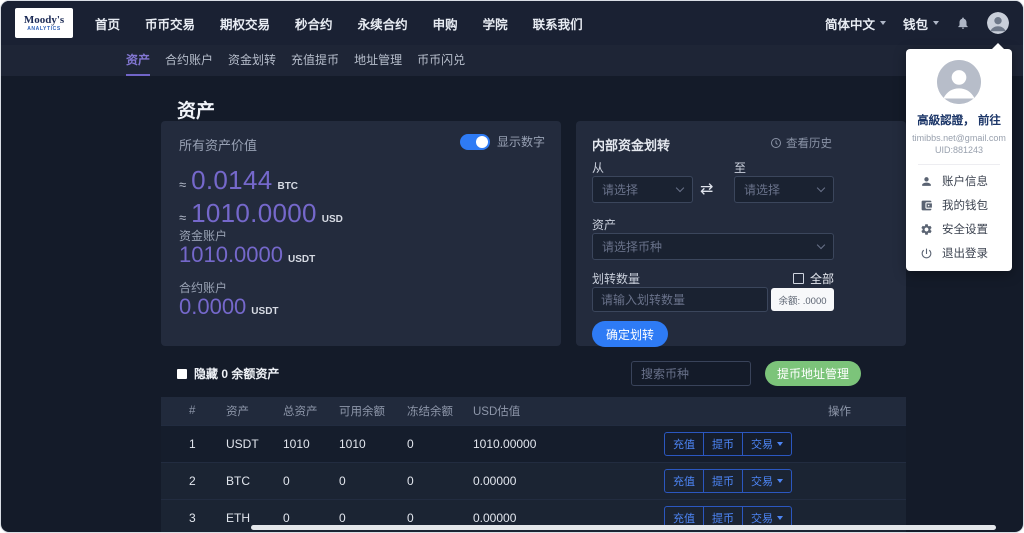  What do you see at coordinates (107, 23) in the screenshot?
I see `nav-item-home: 首页` at bounding box center [107, 23].